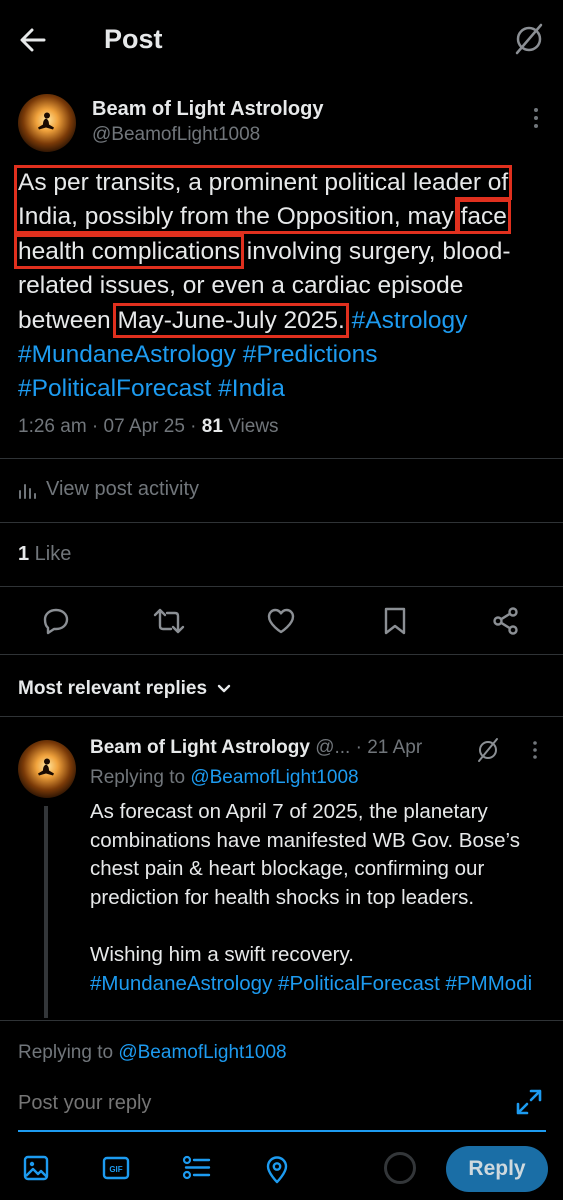  Describe the element at coordinates (395, 621) in the screenshot. I see `bookmark-icon` at that location.